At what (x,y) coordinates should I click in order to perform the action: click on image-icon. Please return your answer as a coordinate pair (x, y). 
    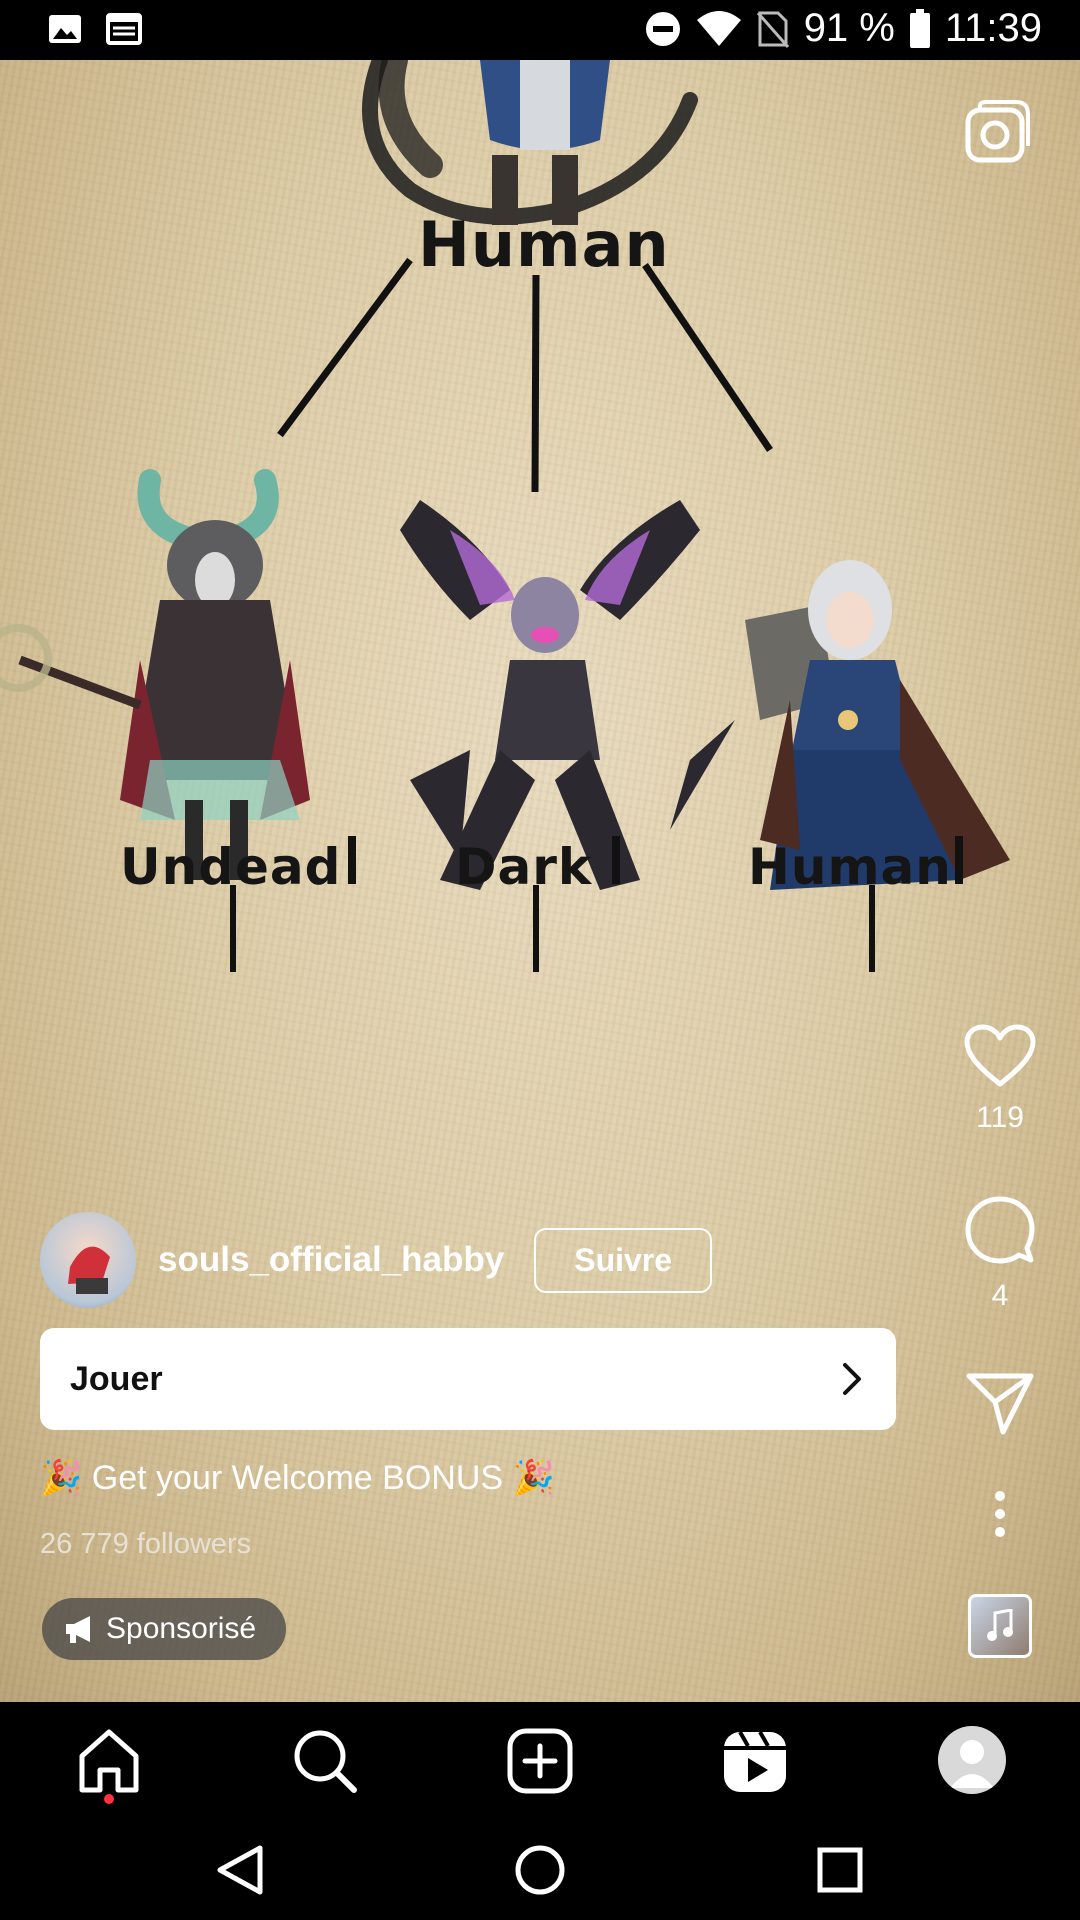
    Looking at the image, I should click on (65, 29).